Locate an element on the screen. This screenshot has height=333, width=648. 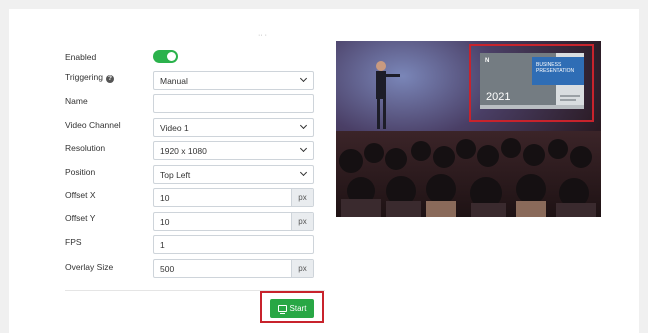
enabled-toggle is located at coordinates (165, 56).